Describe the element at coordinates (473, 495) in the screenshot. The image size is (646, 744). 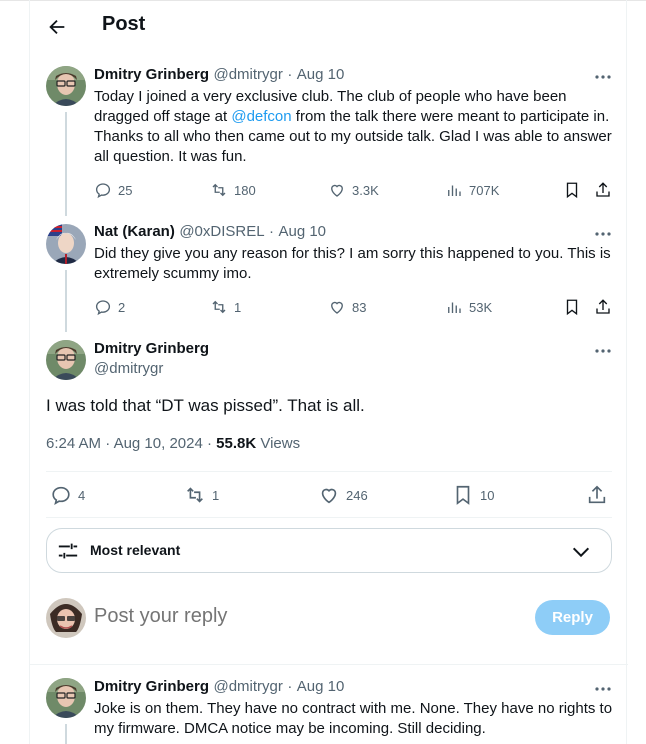
I see `bookmark-action: 10` at that location.